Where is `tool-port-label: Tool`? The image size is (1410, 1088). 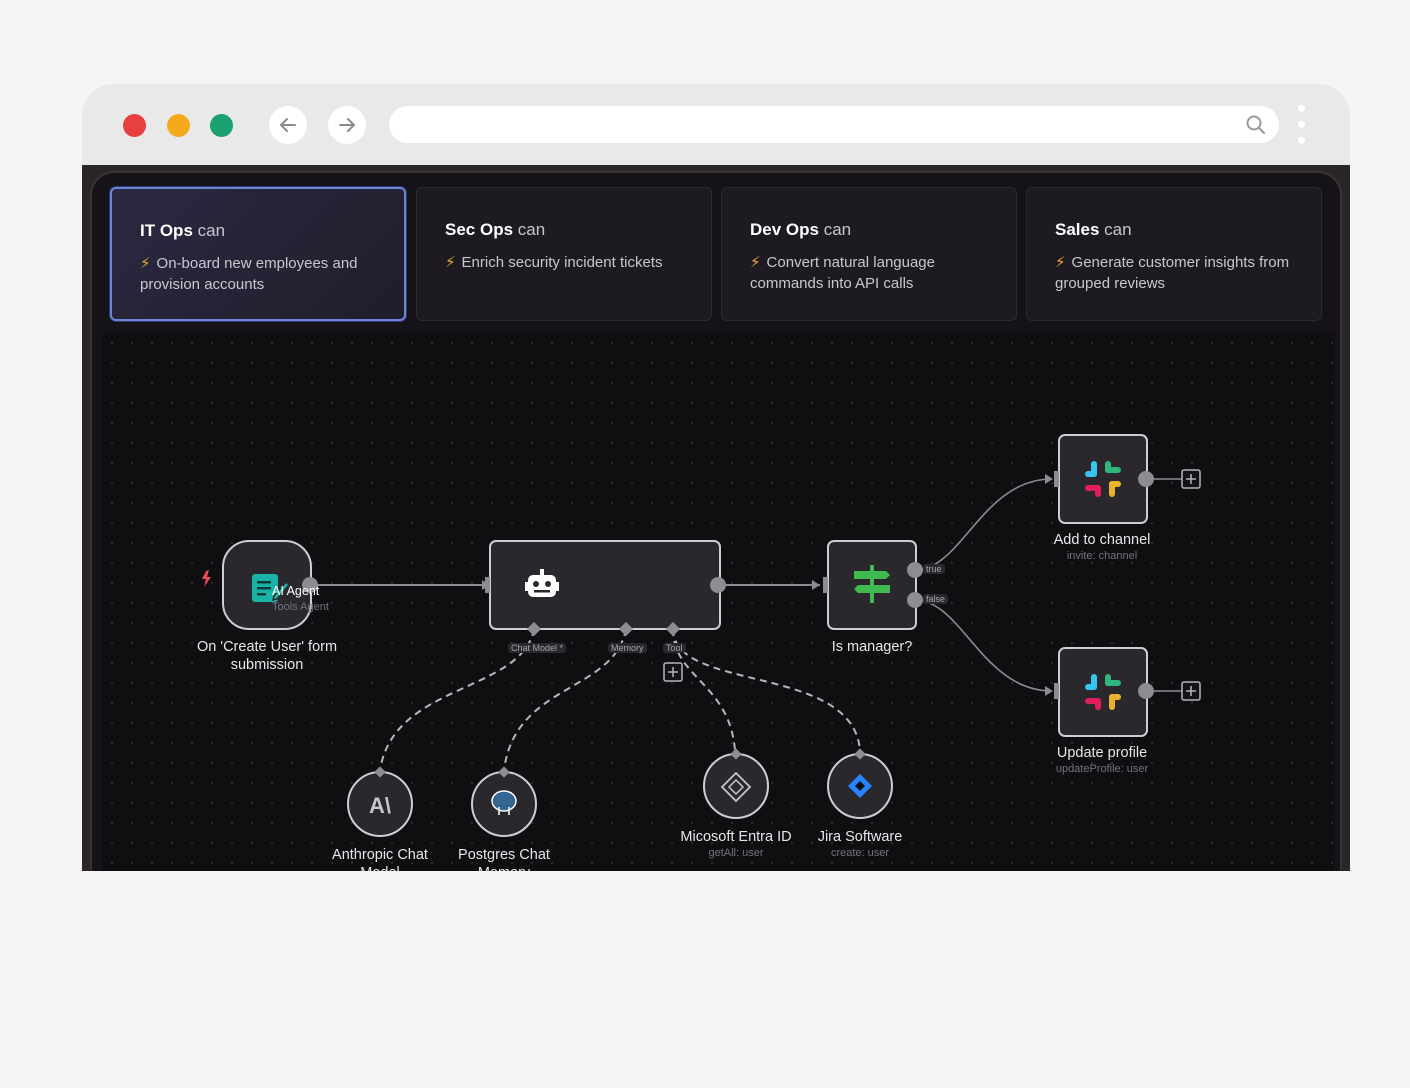 tool-port-label: Tool is located at coordinates (674, 648).